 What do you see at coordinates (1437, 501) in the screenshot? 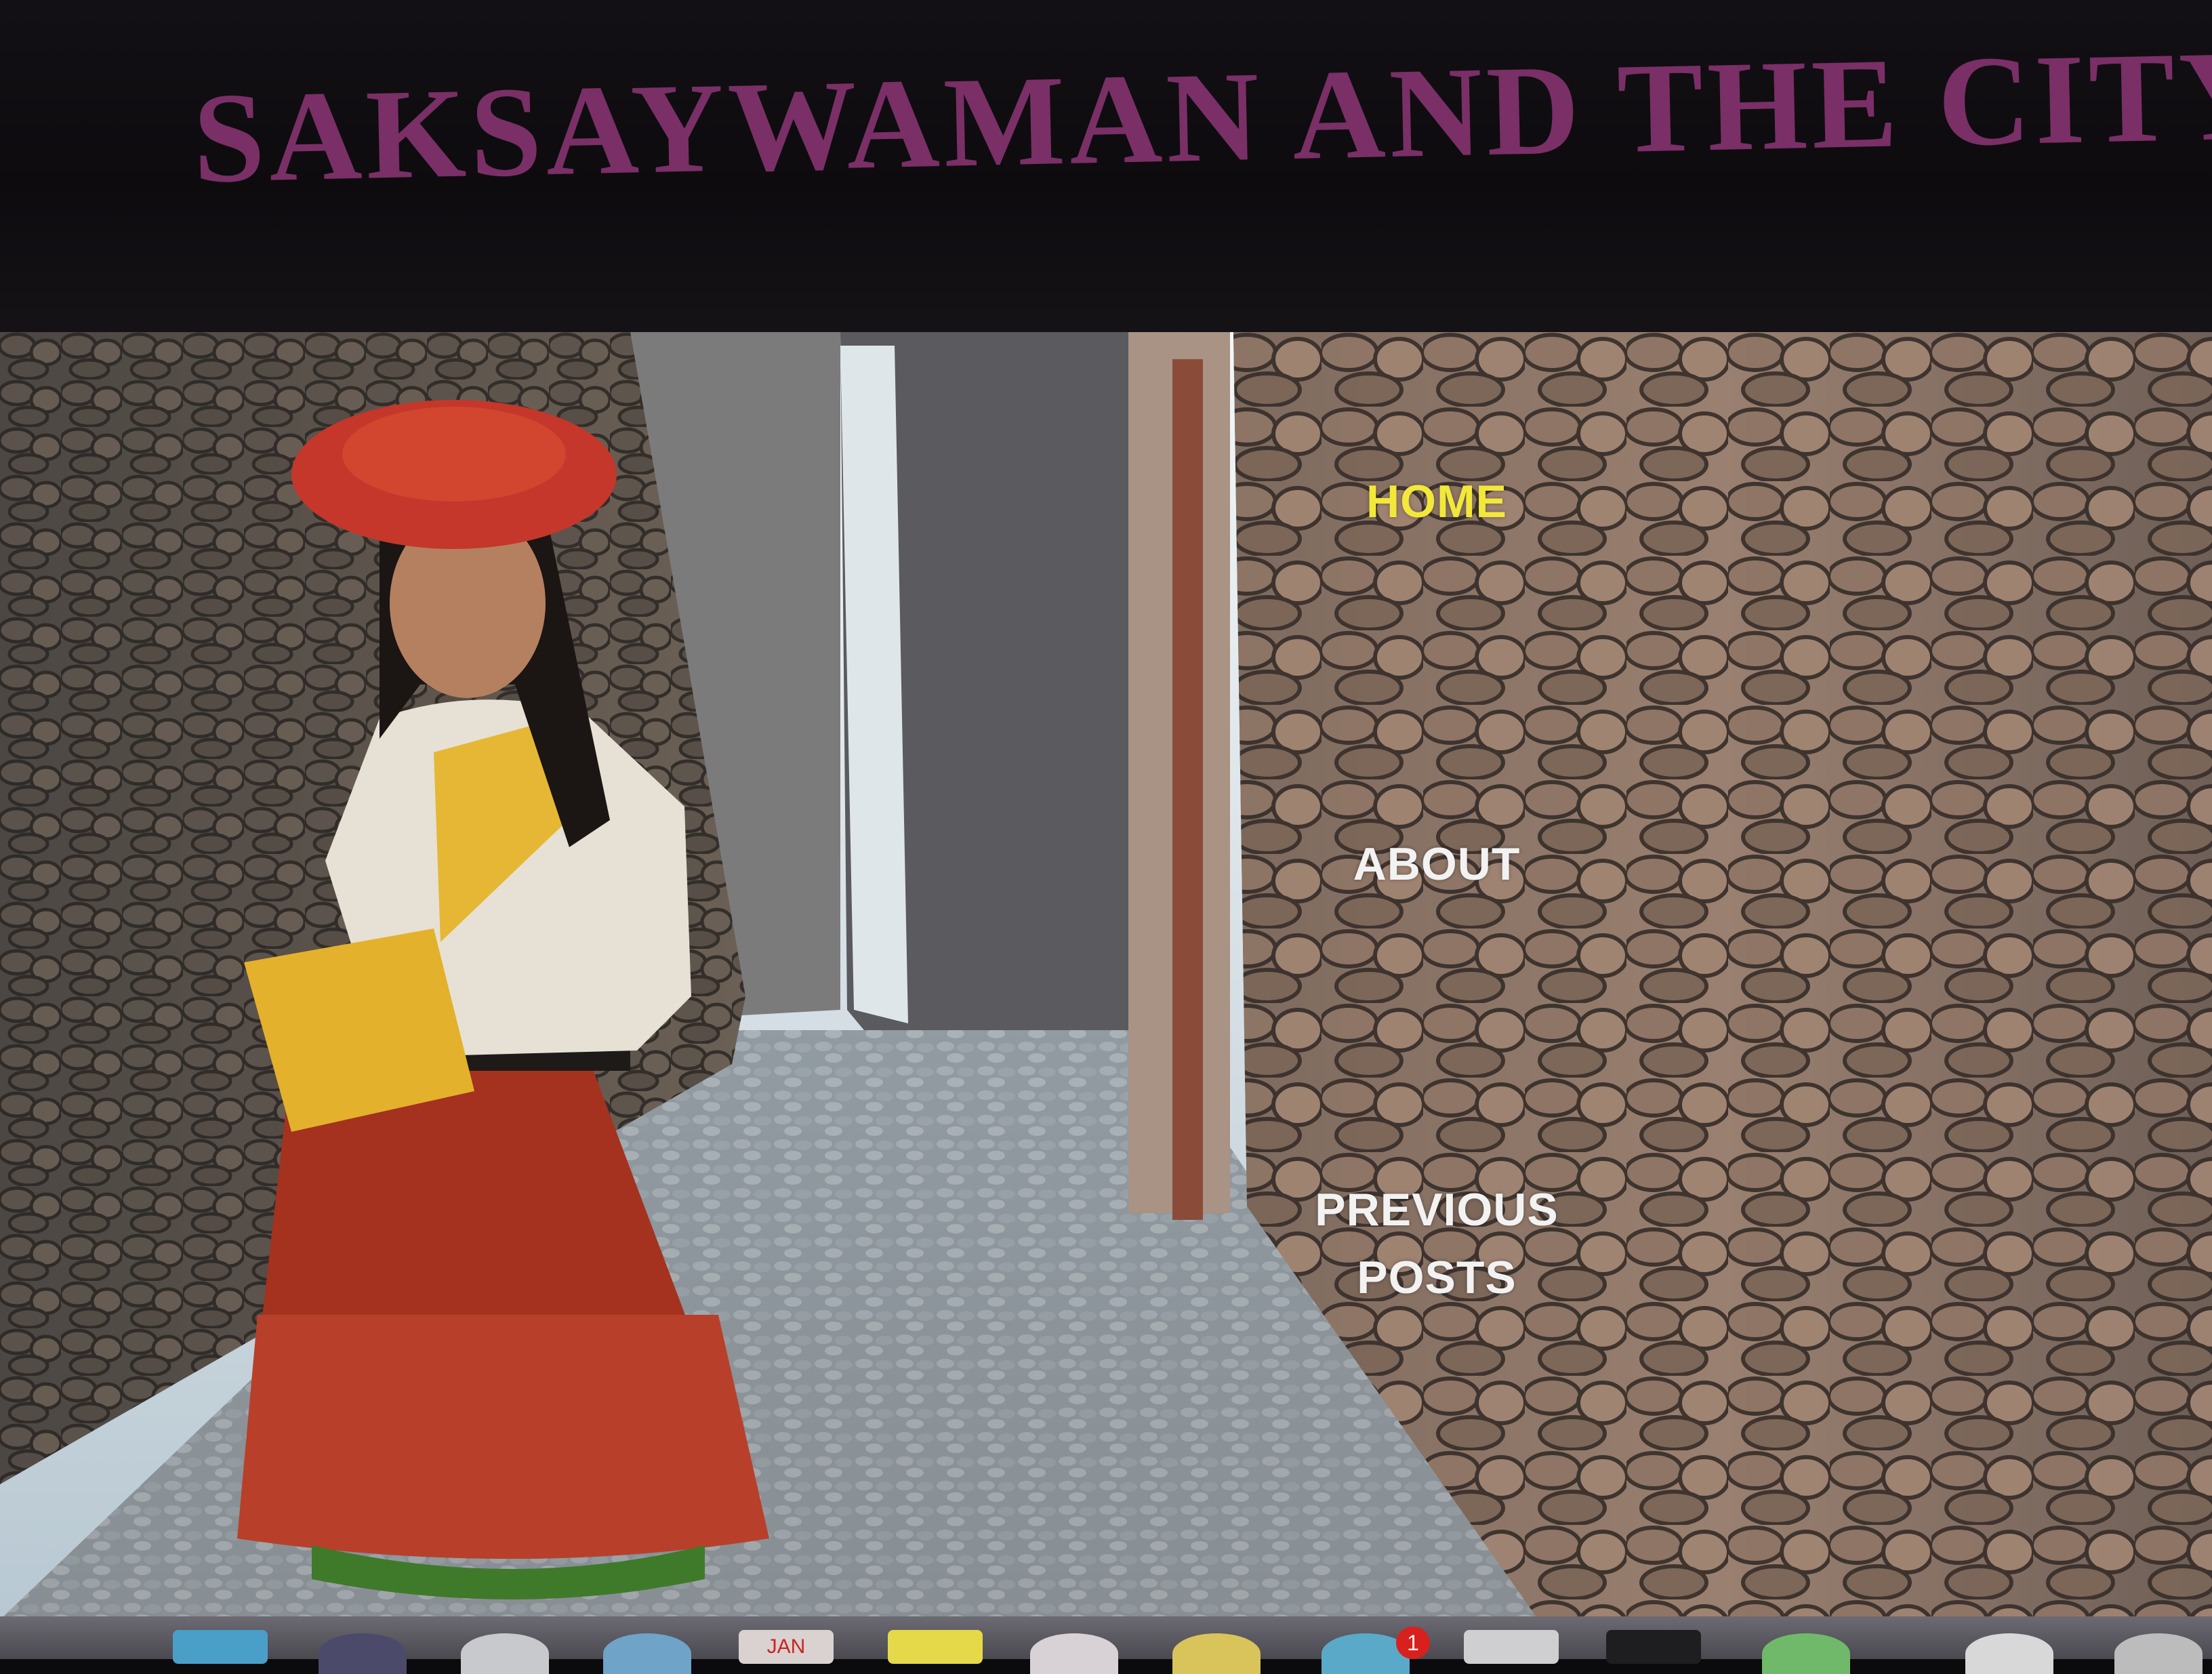
I see `nav-home: HOME` at bounding box center [1437, 501].